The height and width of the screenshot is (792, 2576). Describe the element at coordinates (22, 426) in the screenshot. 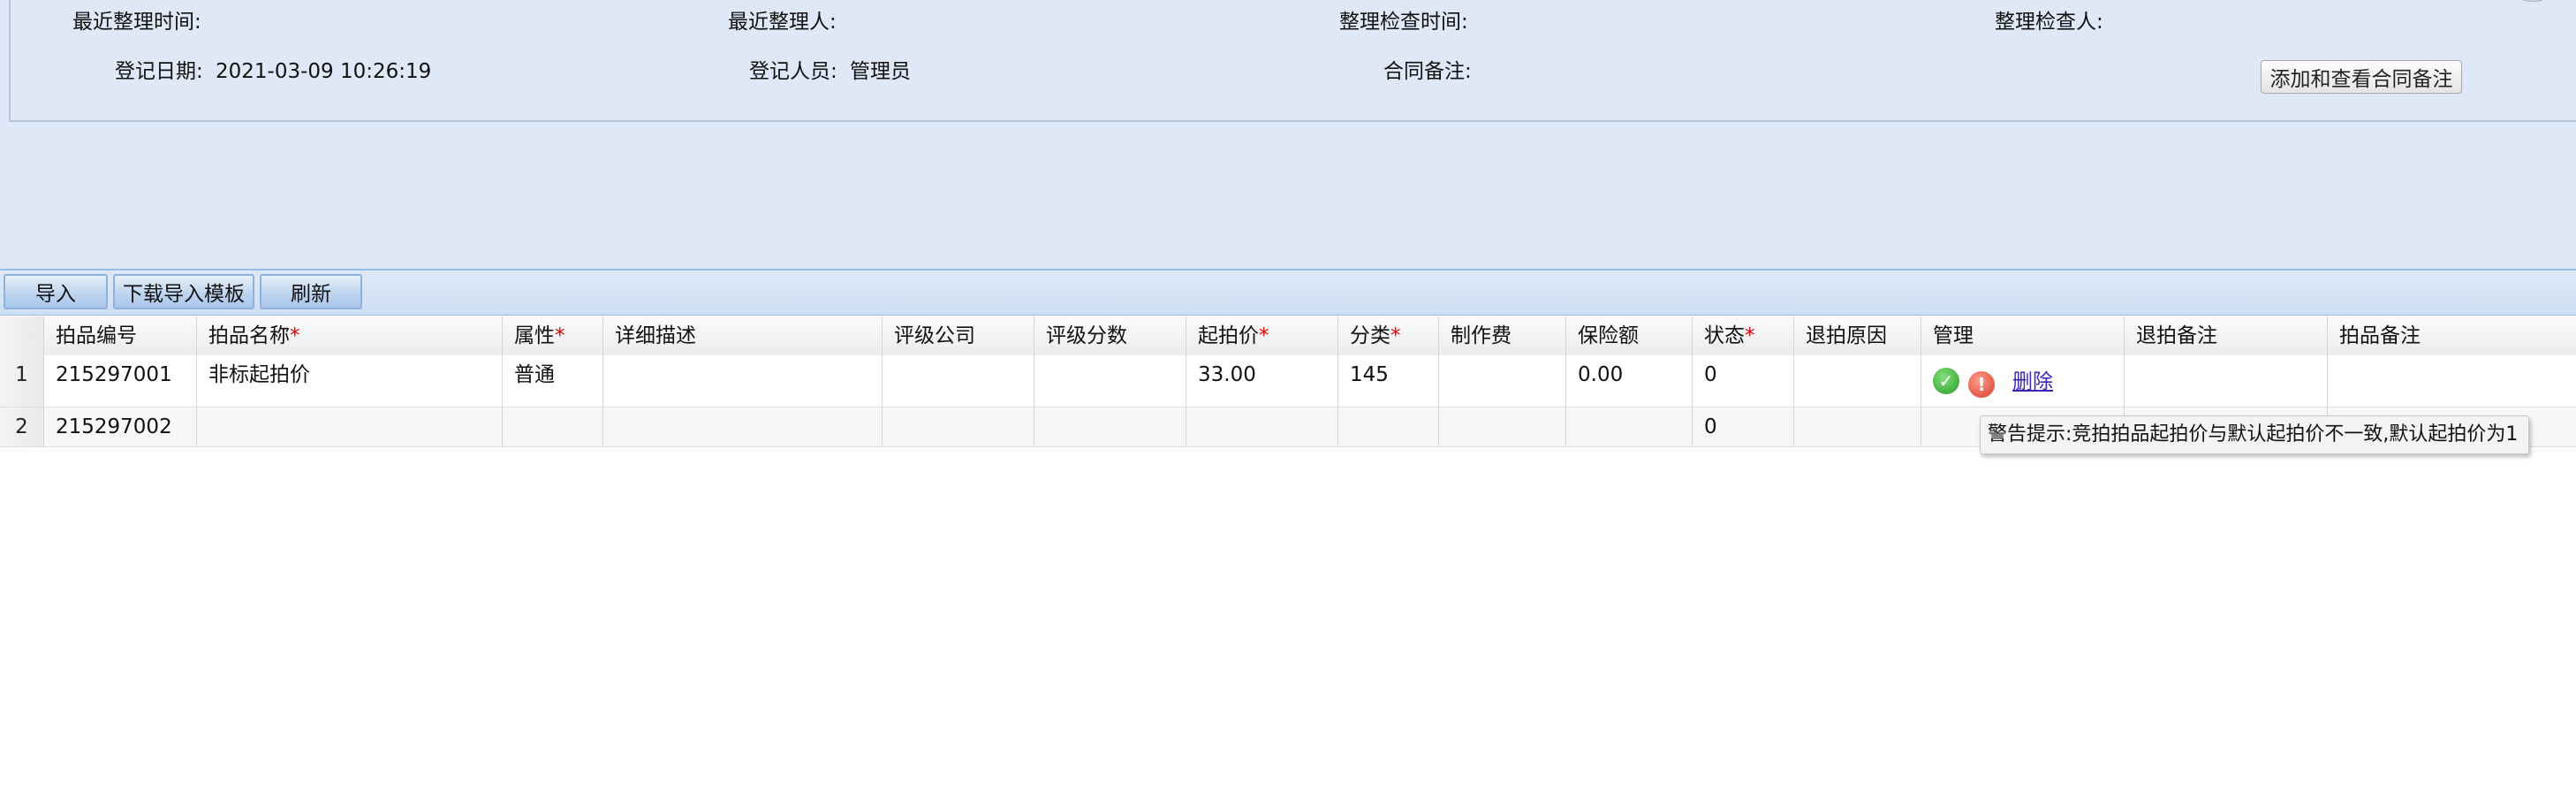

I see `row-number: 2` at that location.